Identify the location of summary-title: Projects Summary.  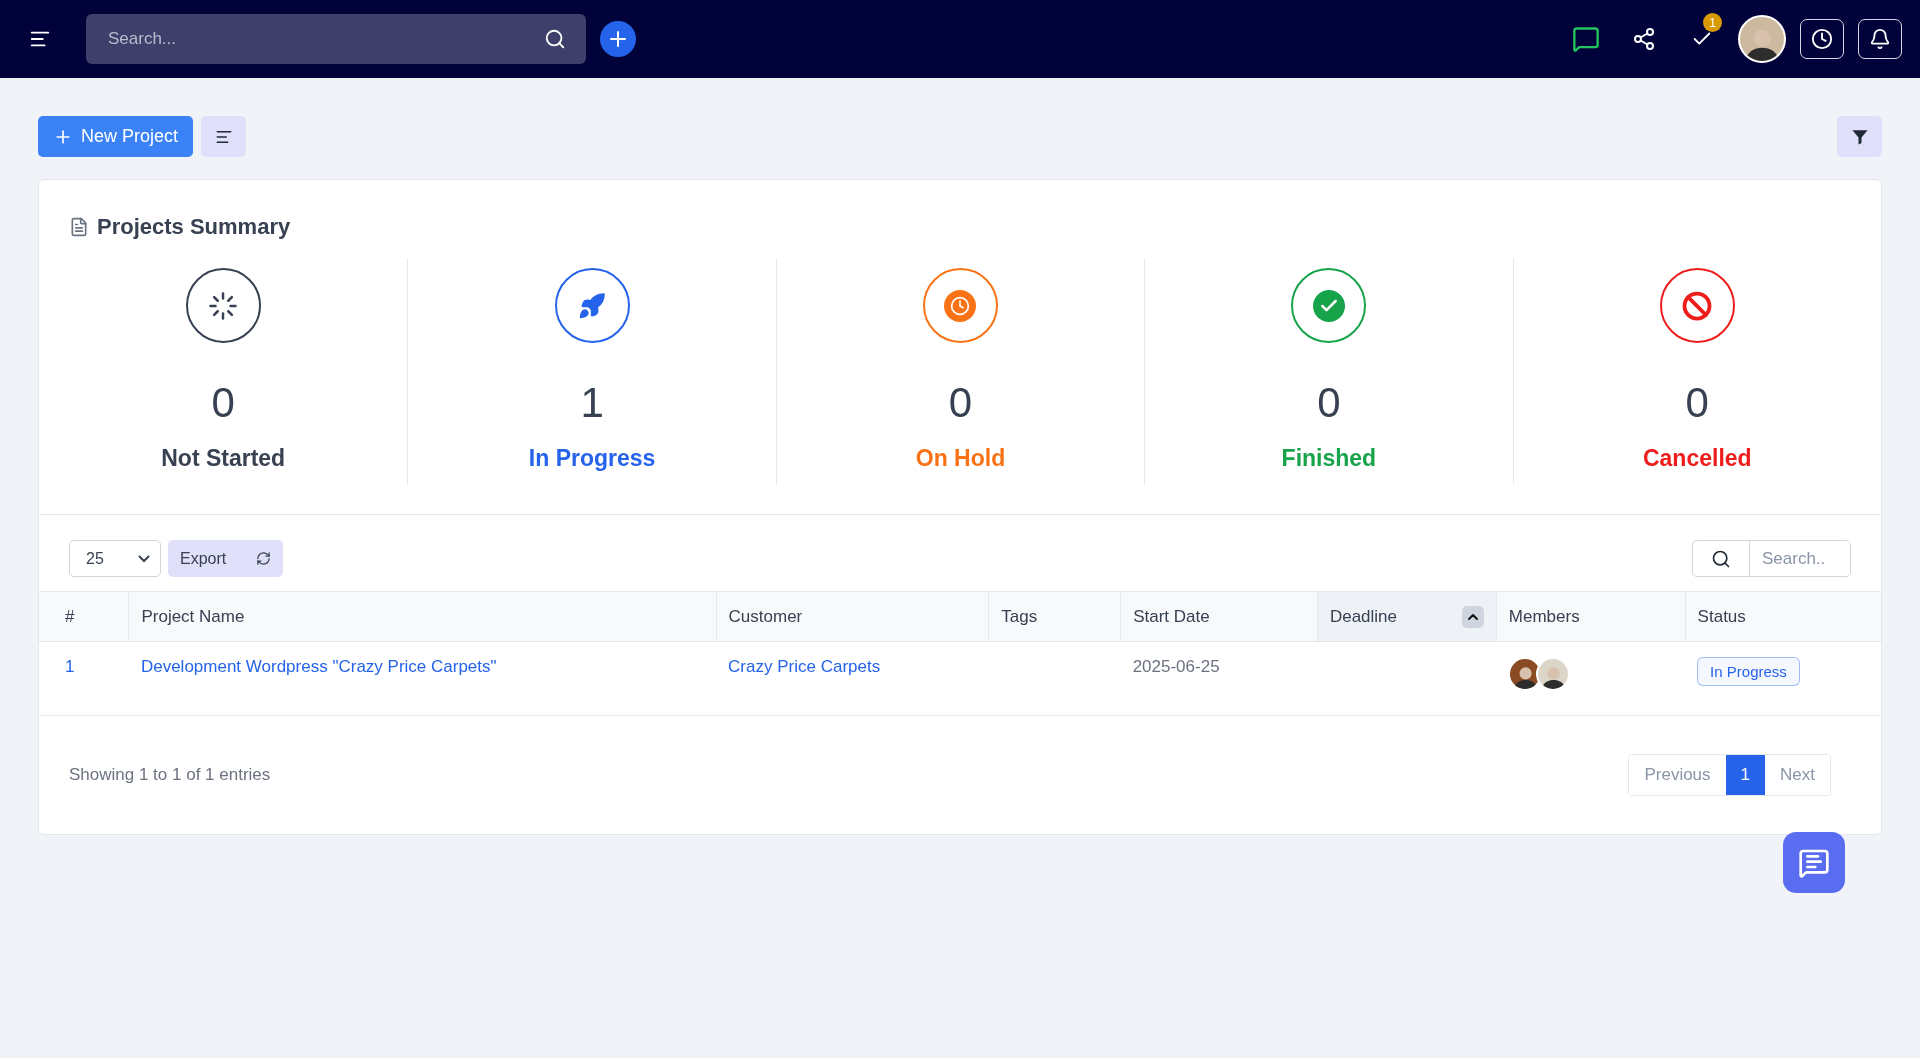
(194, 227).